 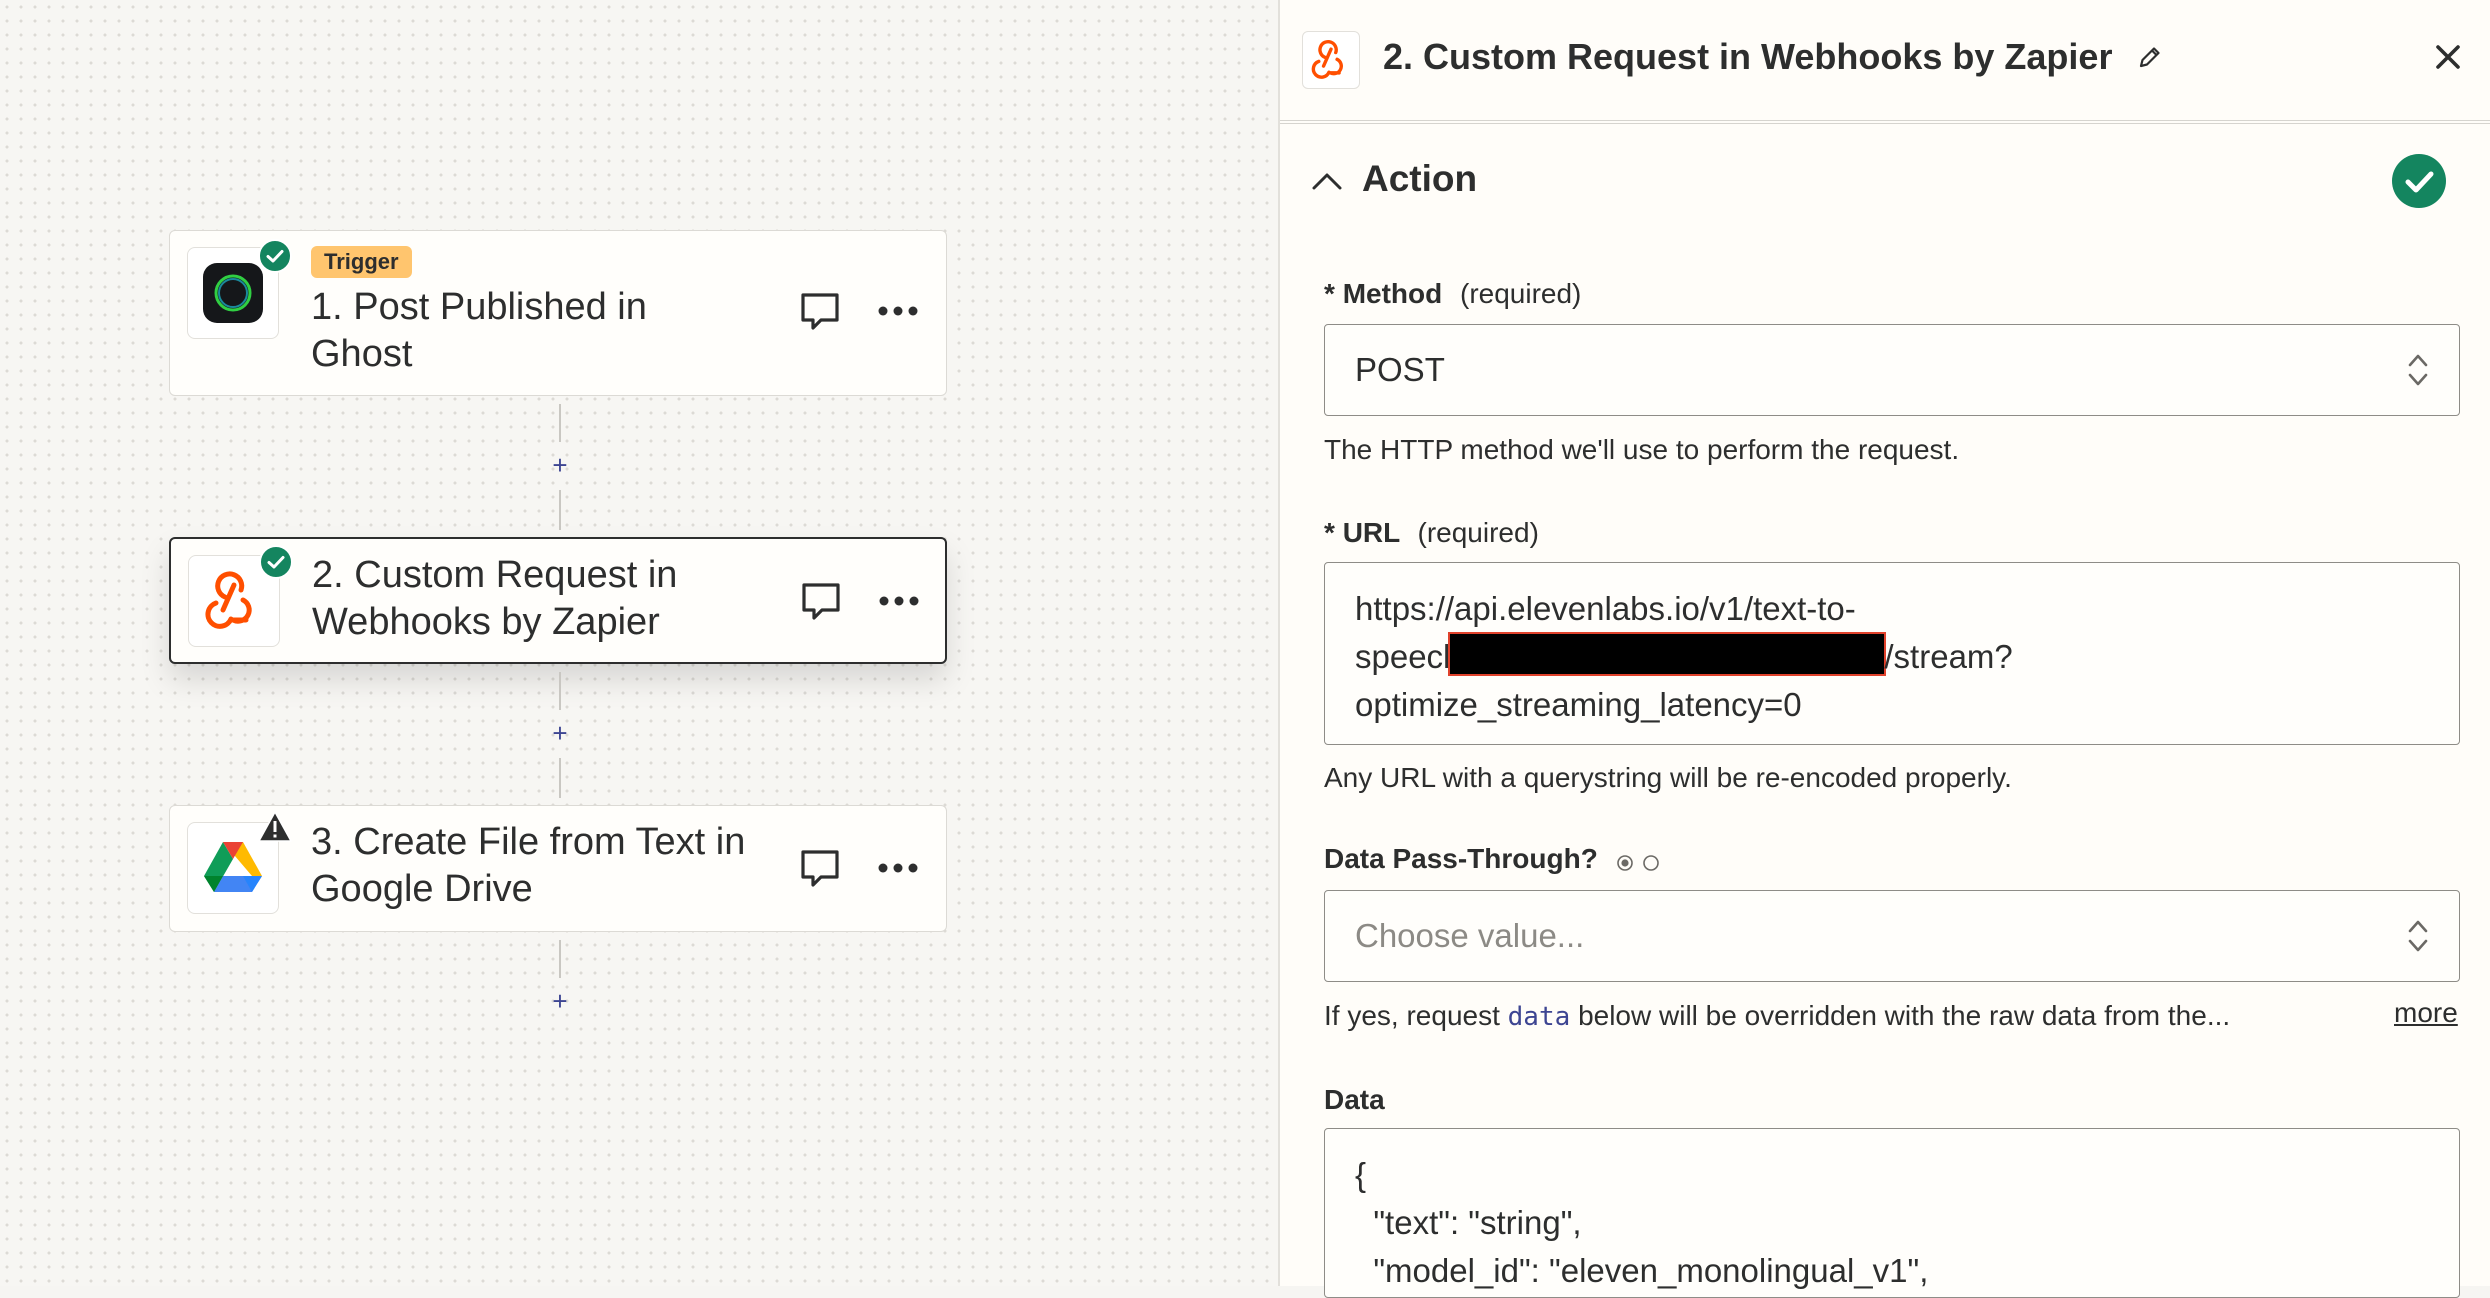 I want to click on step-title: 3. Create File from Text in Google Drive, so click(x=528, y=865).